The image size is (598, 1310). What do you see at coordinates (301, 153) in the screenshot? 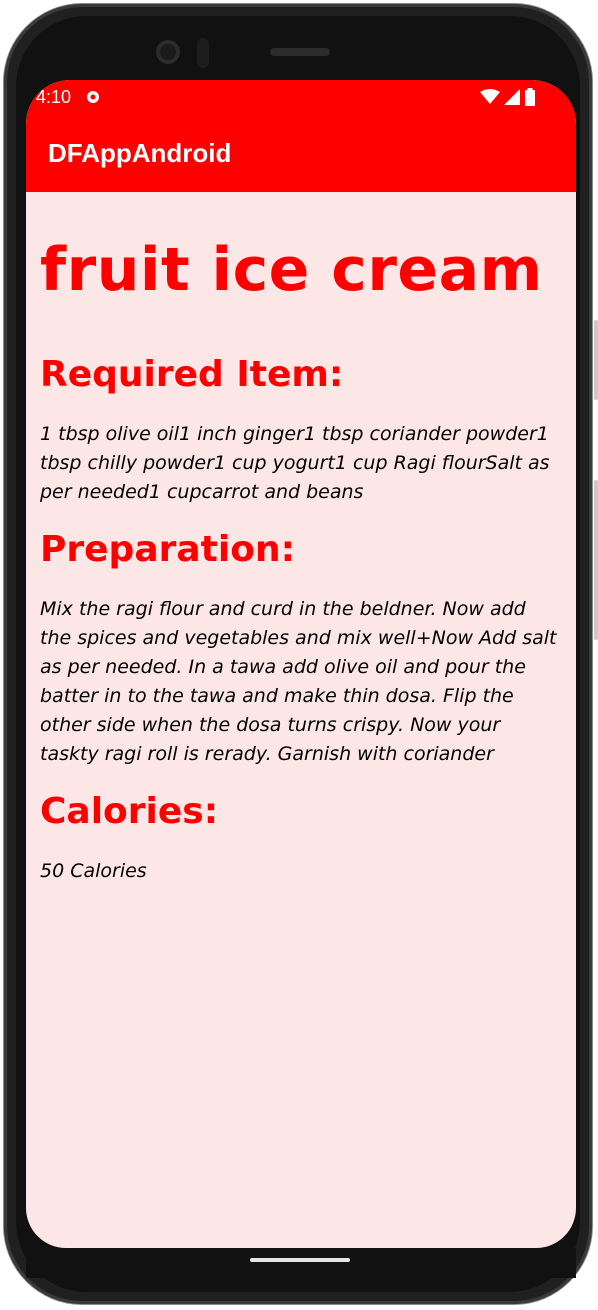
I see `app-bar: DFAppAndroid` at bounding box center [301, 153].